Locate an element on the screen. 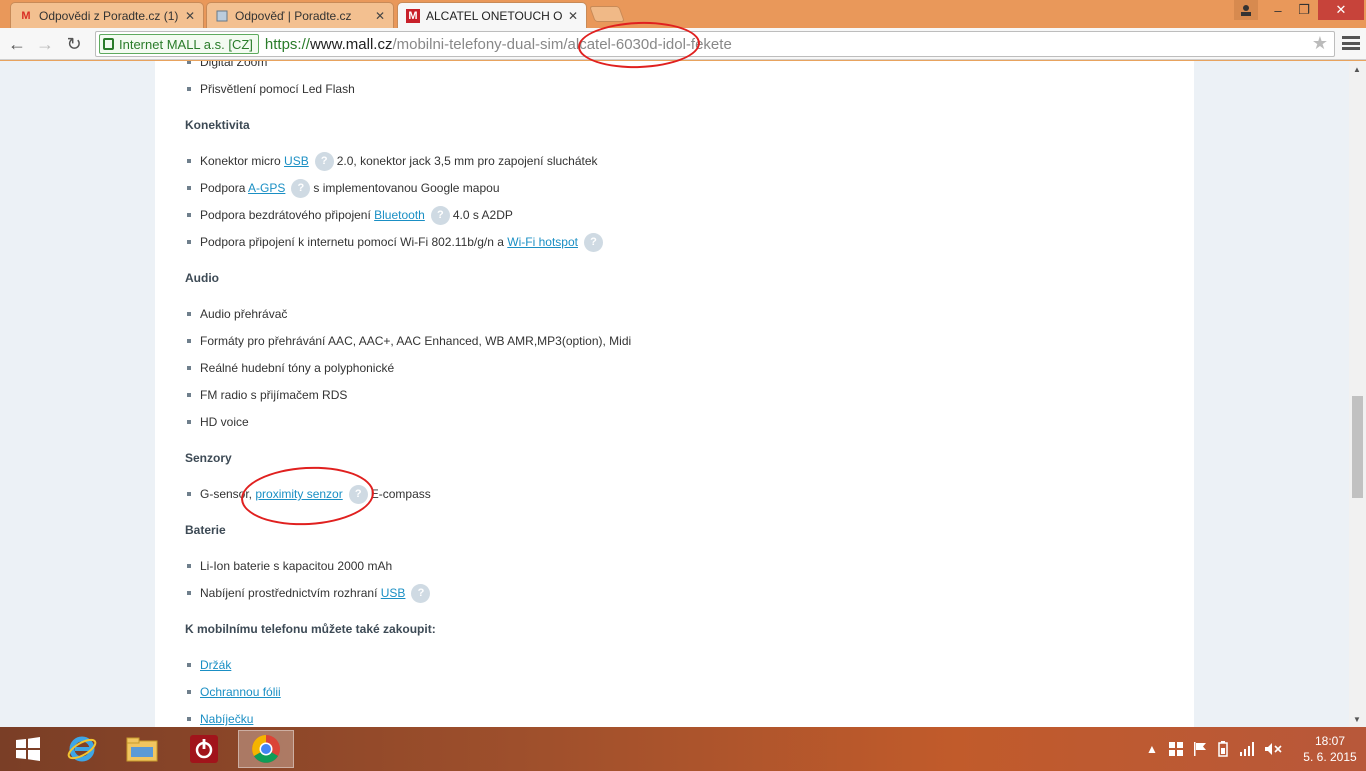  lock-icon is located at coordinates (108, 44).